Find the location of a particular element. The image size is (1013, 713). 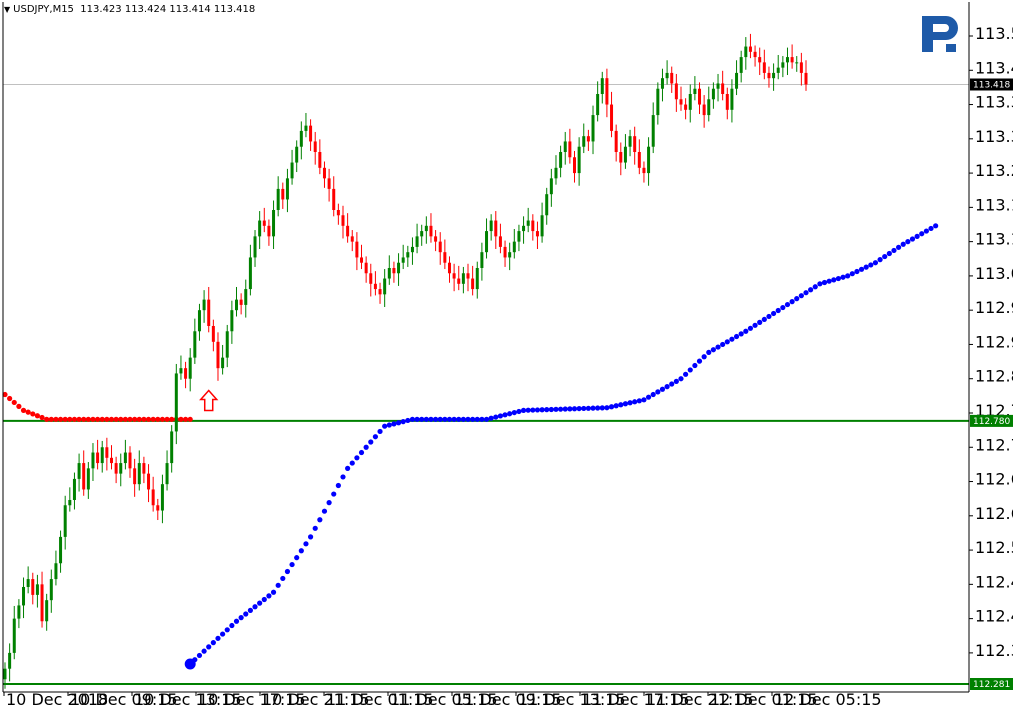

y-tick-label: 113.055 is located at coordinates (994, 273).